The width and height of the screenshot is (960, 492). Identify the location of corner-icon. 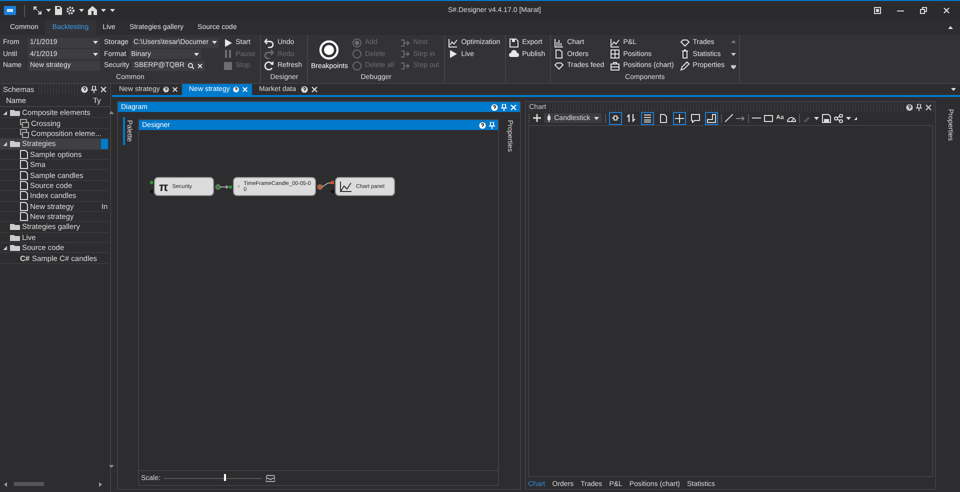
(711, 118).